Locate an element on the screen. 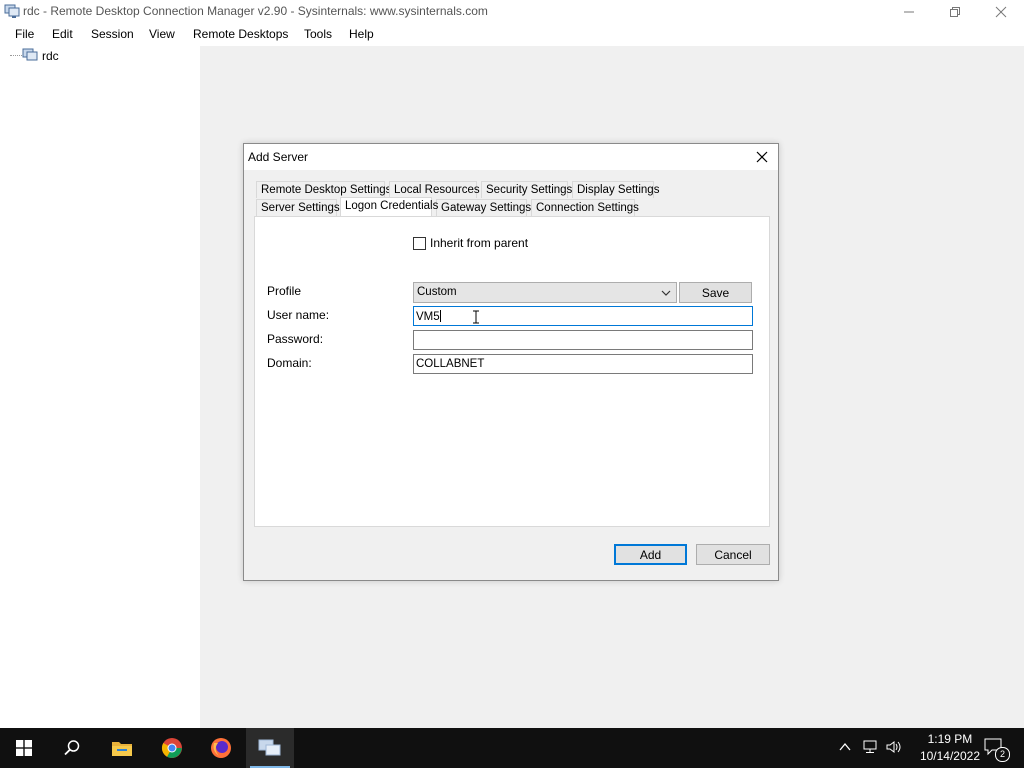  menu-session: Session is located at coordinates (112, 34).